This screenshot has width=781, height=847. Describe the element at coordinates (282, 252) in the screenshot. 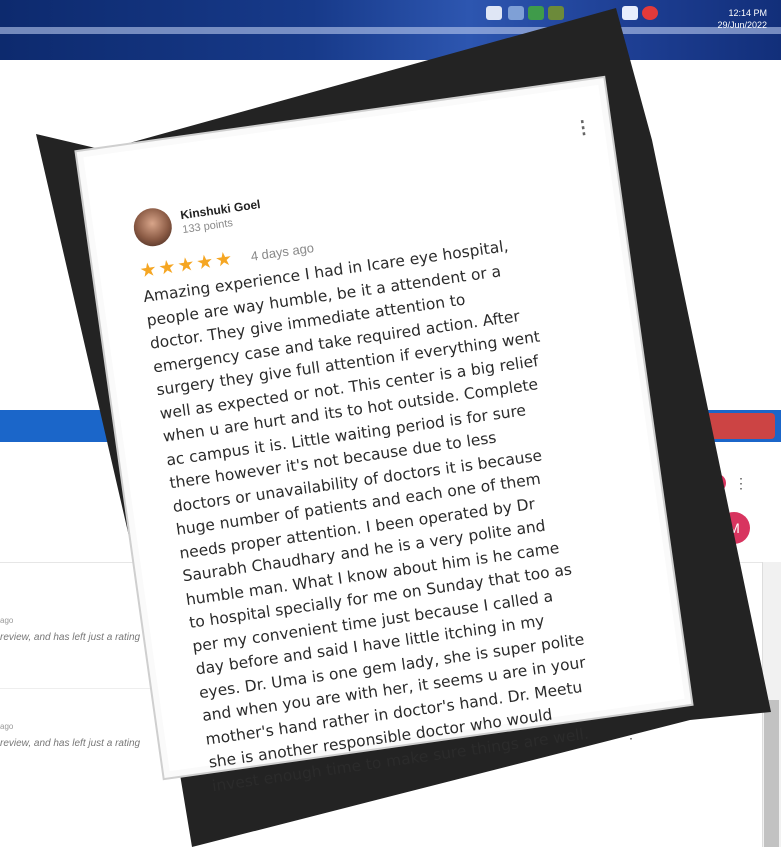

I see `review-date: 4 days ago` at that location.